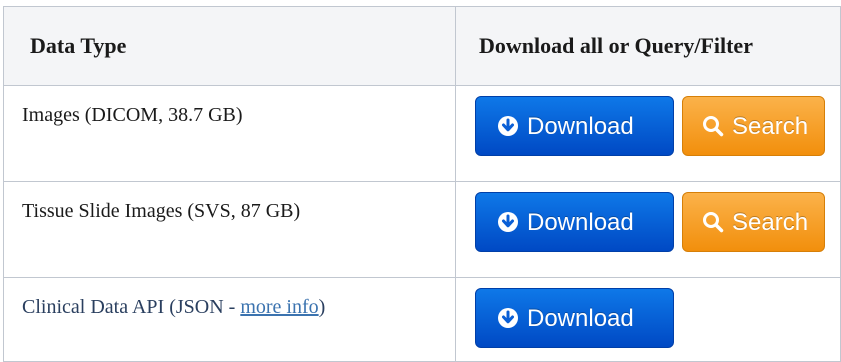 This screenshot has width=841, height=362. I want to click on cell-actions: Download, so click(648, 319).